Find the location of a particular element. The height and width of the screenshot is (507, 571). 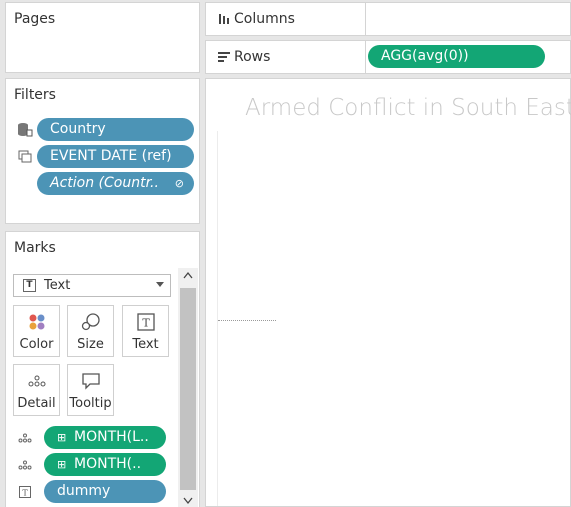

mark-field-row-3: T dummy is located at coordinates (94, 491).